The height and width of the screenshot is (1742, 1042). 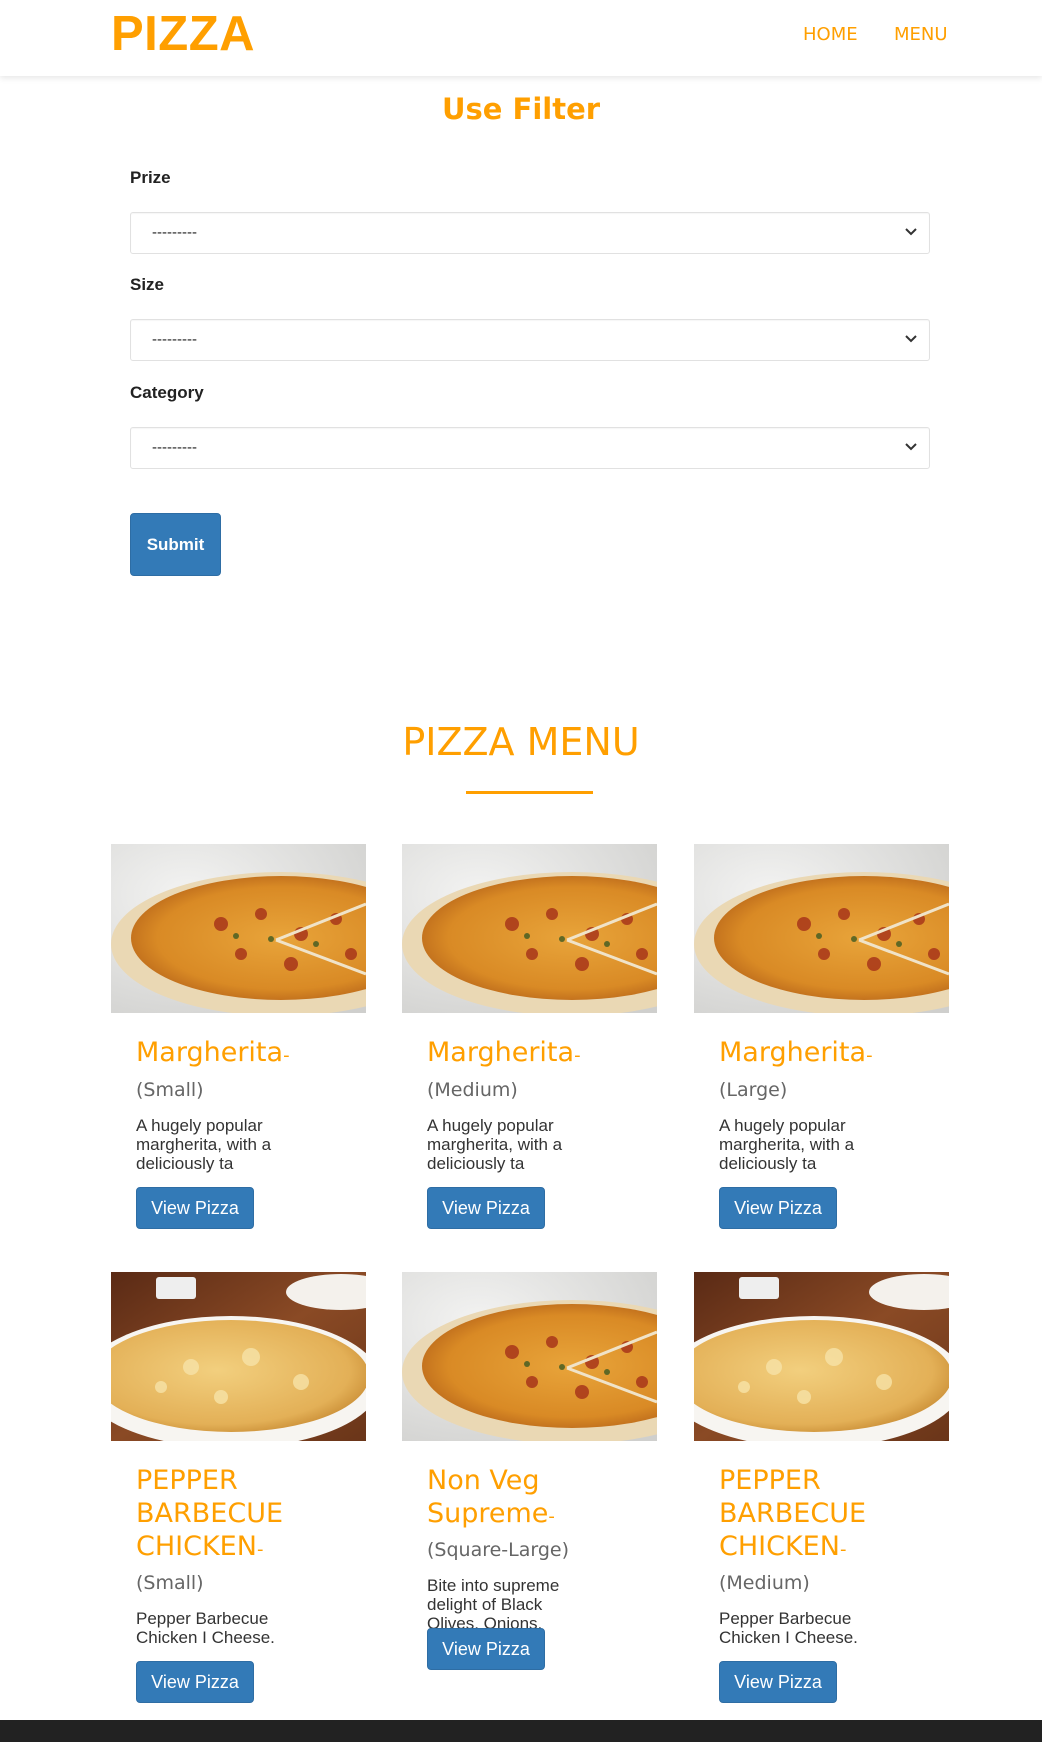 What do you see at coordinates (174, 339) in the screenshot?
I see `size-select-value: ---------` at bounding box center [174, 339].